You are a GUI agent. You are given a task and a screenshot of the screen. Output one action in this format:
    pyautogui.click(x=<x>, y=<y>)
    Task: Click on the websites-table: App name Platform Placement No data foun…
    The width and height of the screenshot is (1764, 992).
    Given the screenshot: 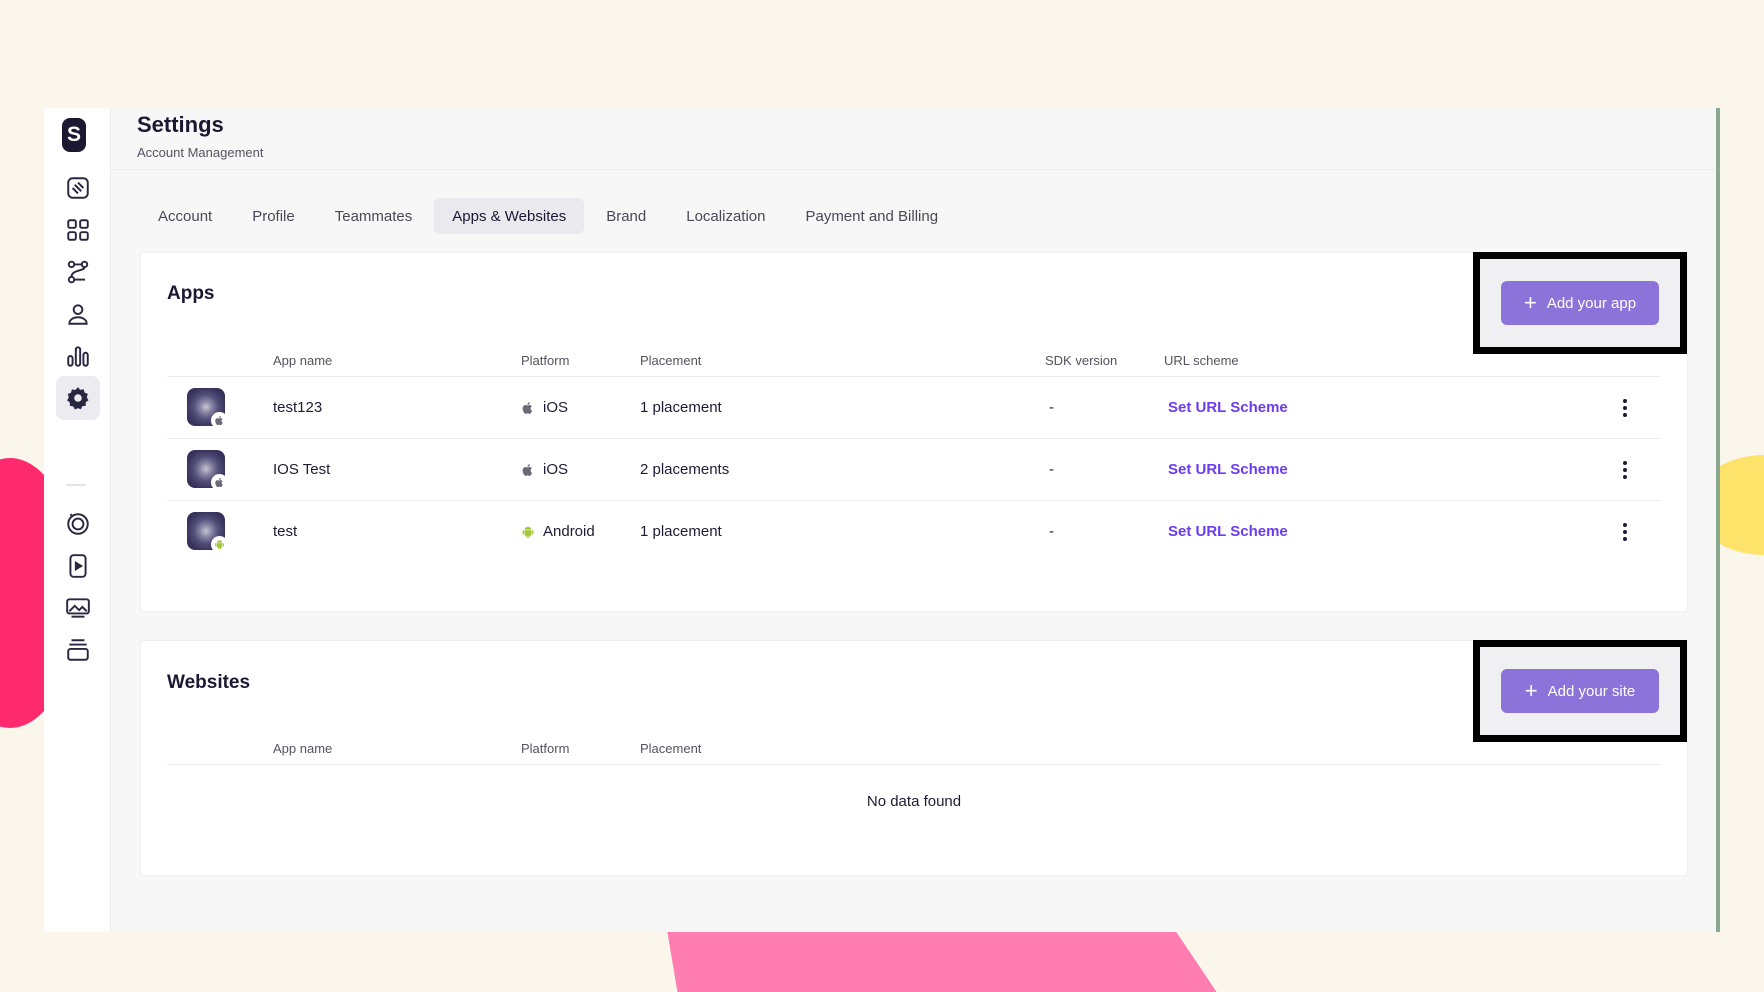 What is the action you would take?
    pyautogui.click(x=914, y=772)
    